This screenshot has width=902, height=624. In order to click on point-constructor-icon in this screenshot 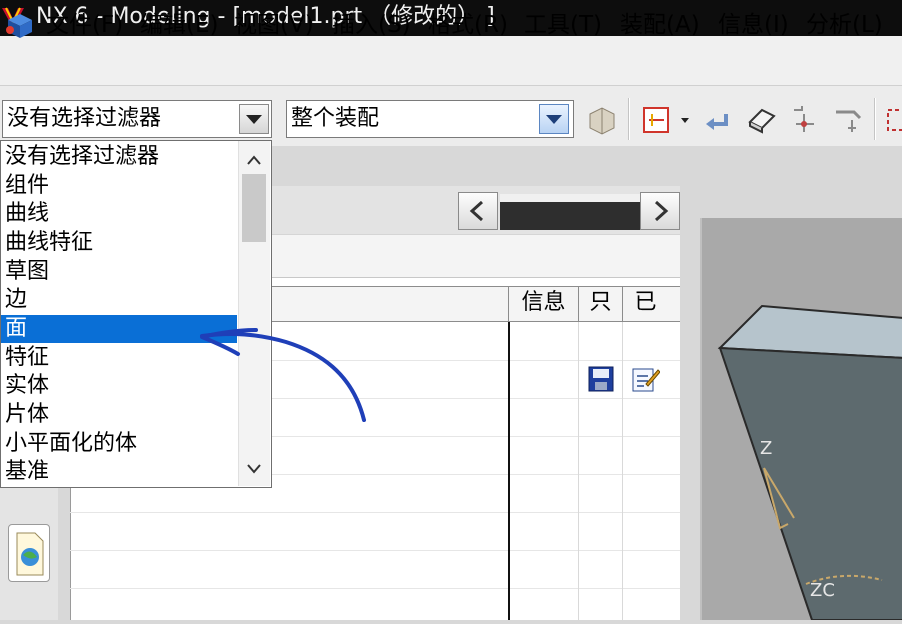, I will do `click(848, 119)`.